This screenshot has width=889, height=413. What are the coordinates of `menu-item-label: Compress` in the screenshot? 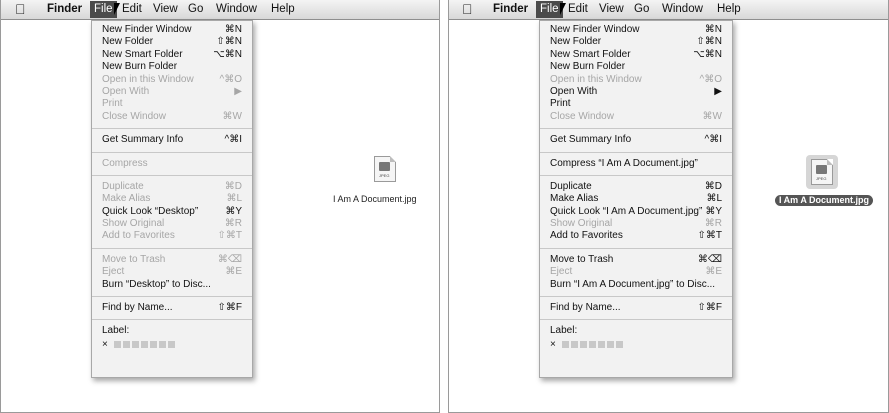 It's located at (125, 163).